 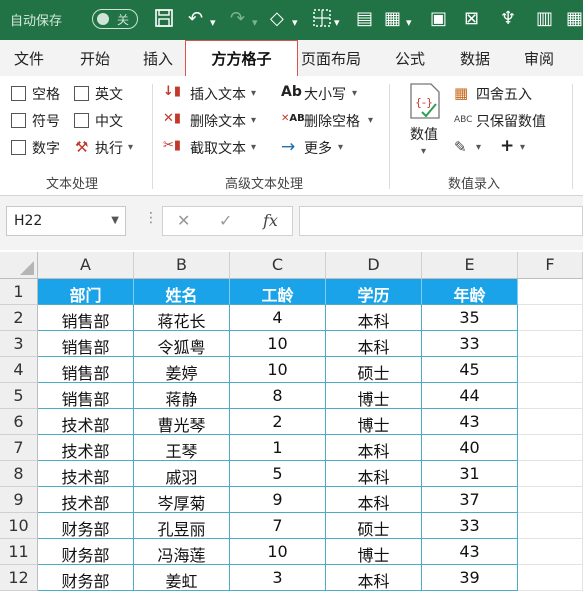 I want to click on eraser-icon: ◇, so click(x=277, y=19).